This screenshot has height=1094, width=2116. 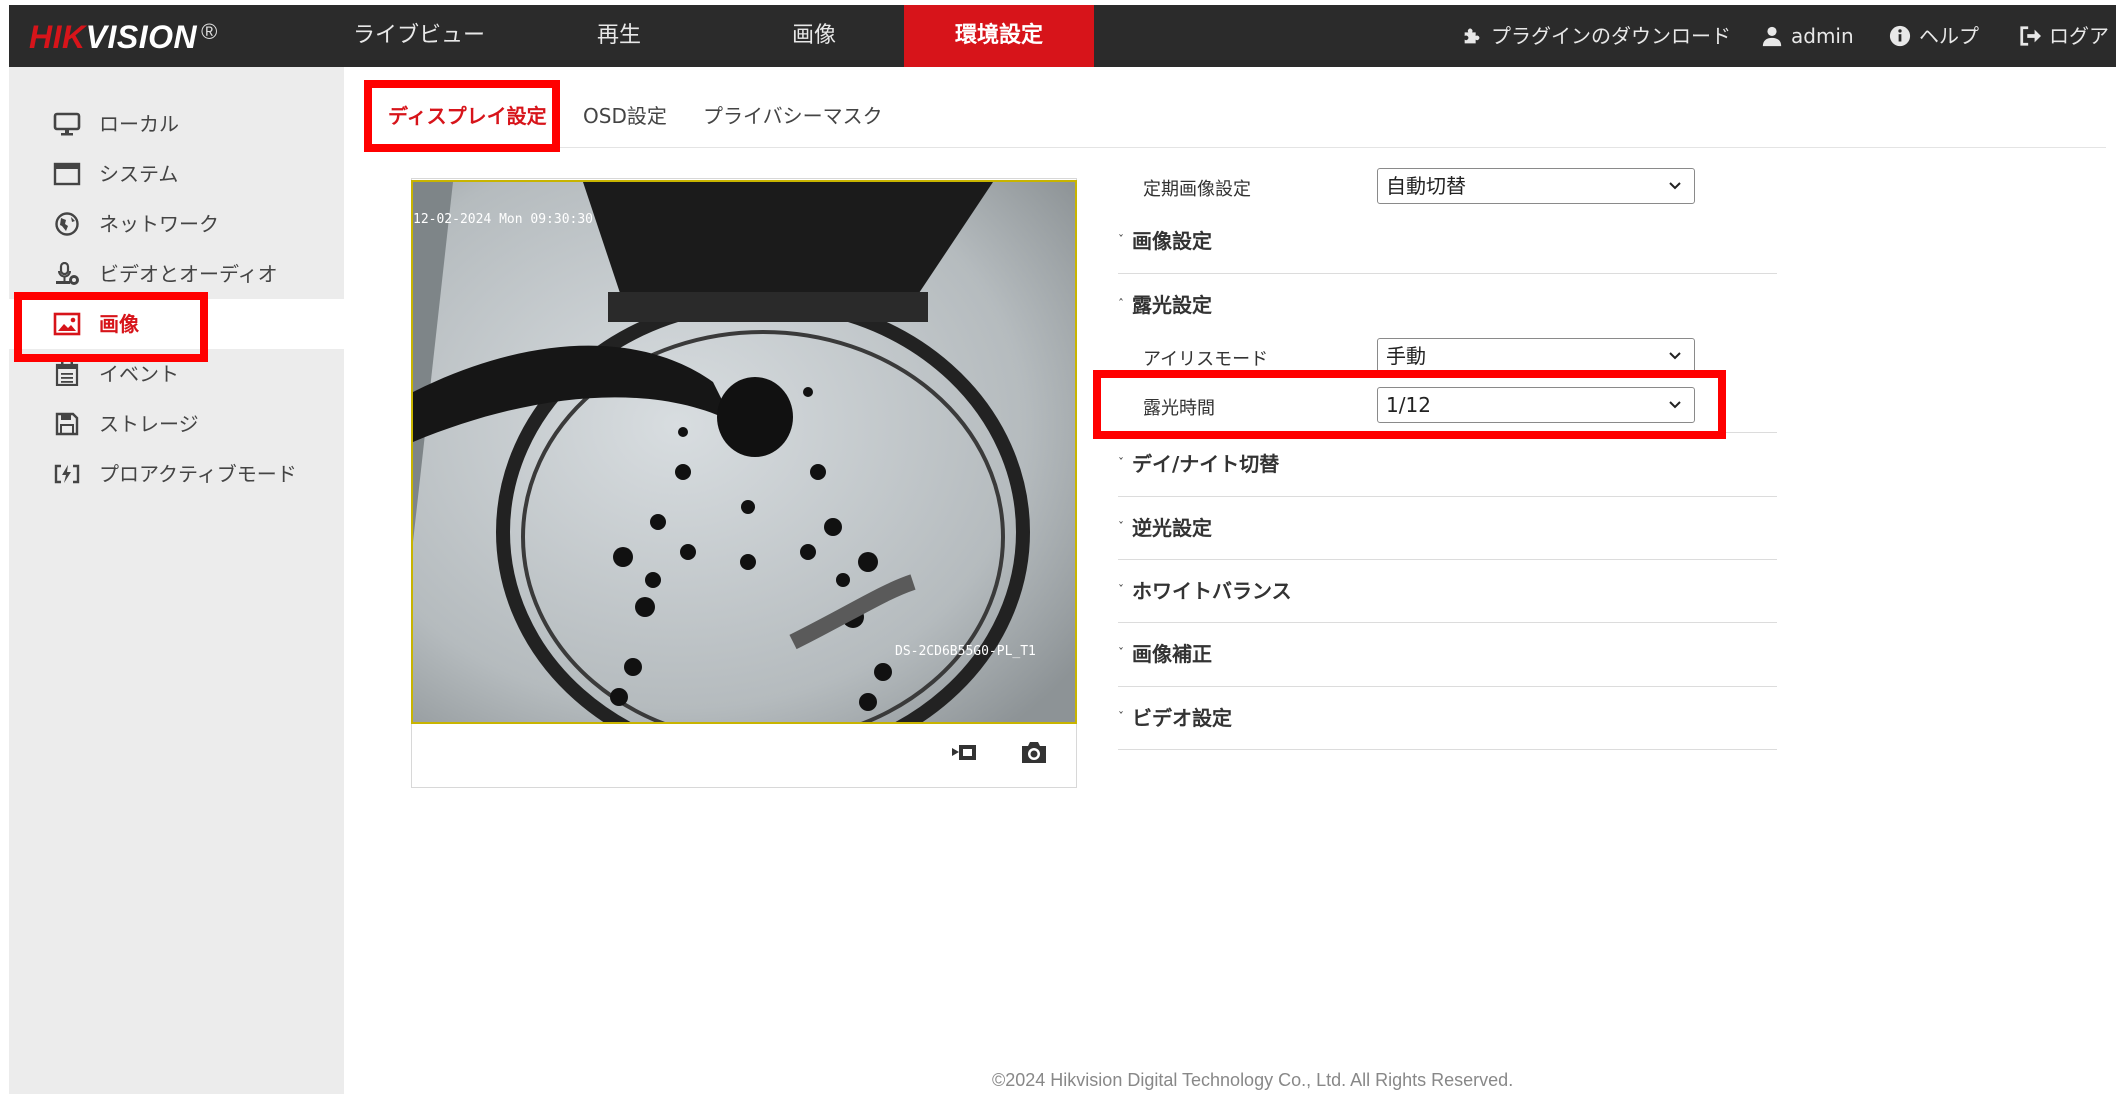 What do you see at coordinates (57, 37) in the screenshot?
I see `logo-red-text: HIK` at bounding box center [57, 37].